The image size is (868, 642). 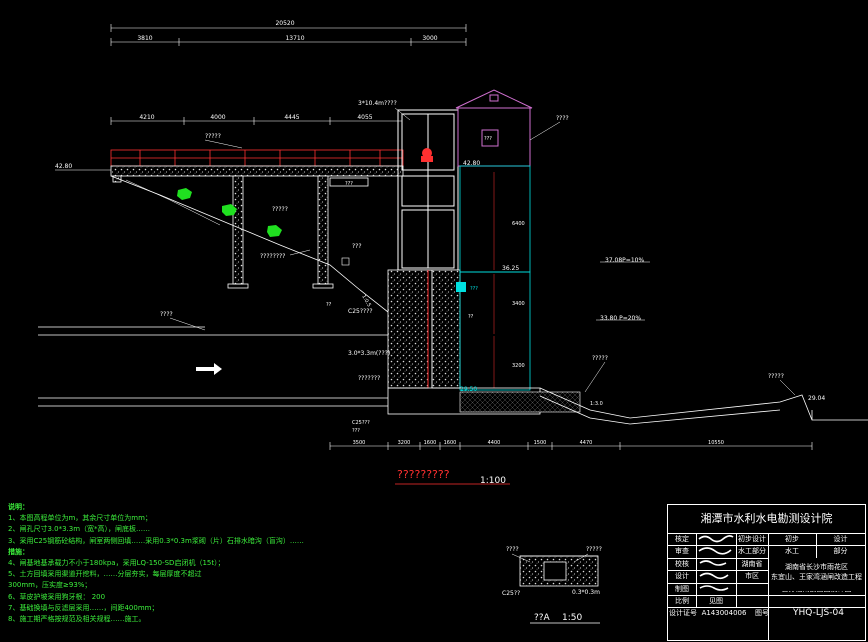 What do you see at coordinates (298, 233) in the screenshot?
I see `pier-bases` at bounding box center [298, 233].